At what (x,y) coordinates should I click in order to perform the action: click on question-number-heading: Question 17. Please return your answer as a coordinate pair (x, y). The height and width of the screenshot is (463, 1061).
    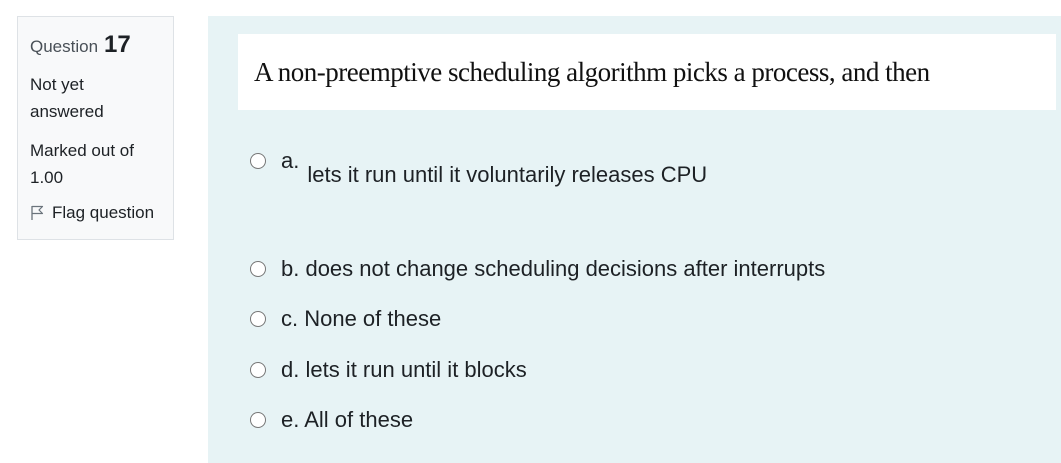
    Looking at the image, I should click on (95, 45).